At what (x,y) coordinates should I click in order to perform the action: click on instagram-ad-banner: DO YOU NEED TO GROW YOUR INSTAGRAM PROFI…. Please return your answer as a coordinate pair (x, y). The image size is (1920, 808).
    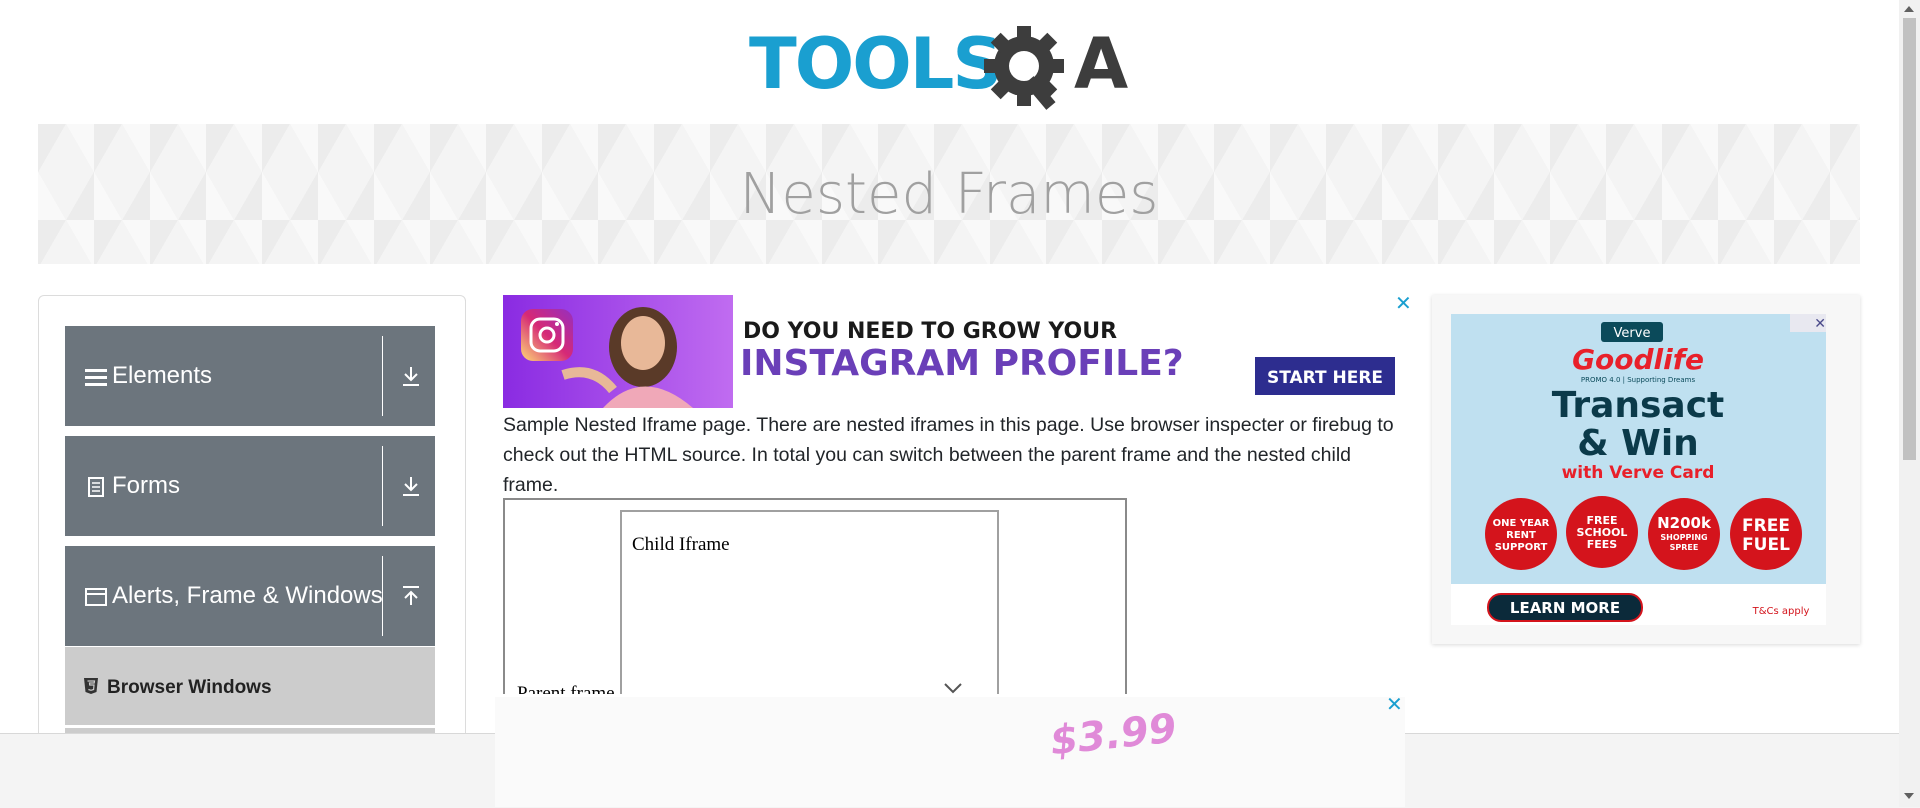
    Looking at the image, I should click on (949, 351).